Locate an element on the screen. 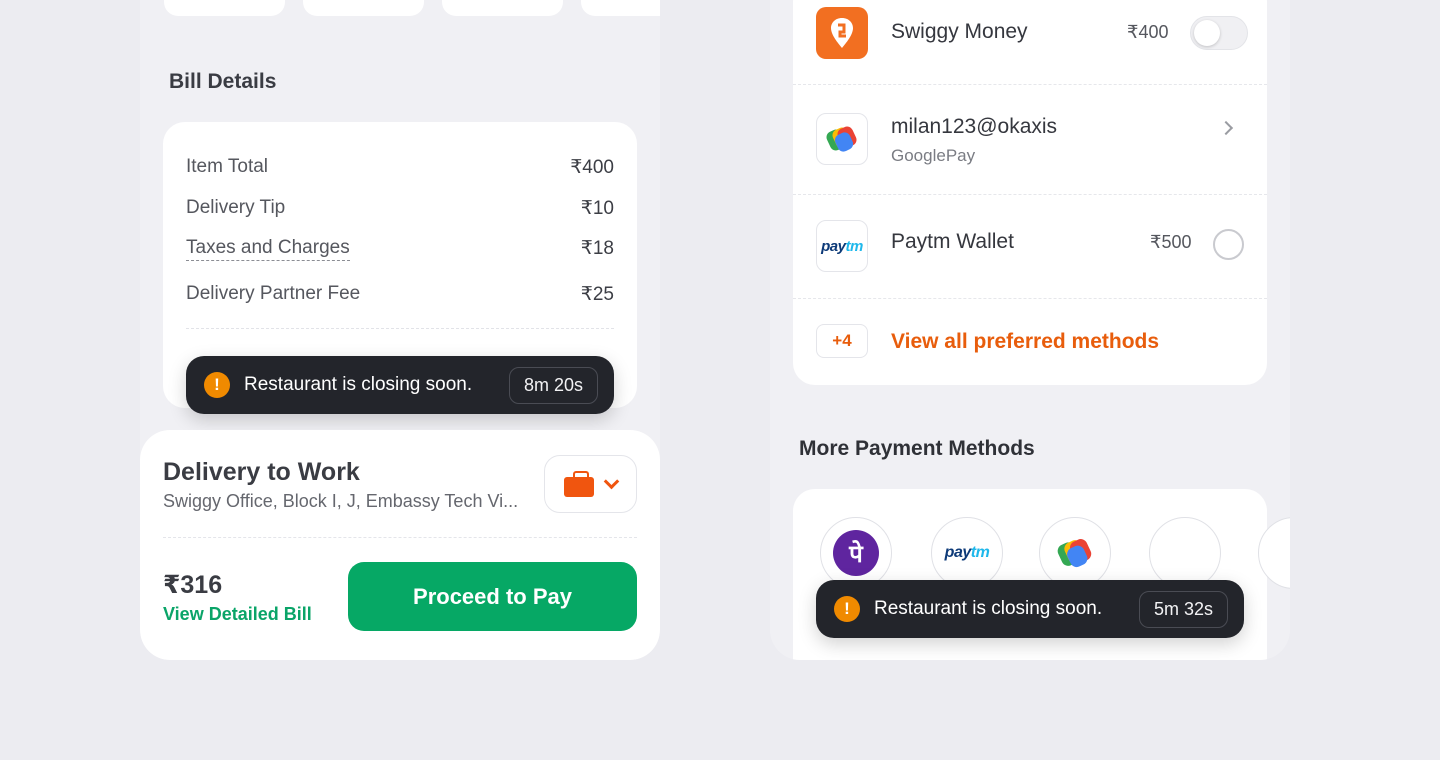 The height and width of the screenshot is (760, 1440). bill-row-taxes: Taxes and Charges ₹18 is located at coordinates (400, 249).